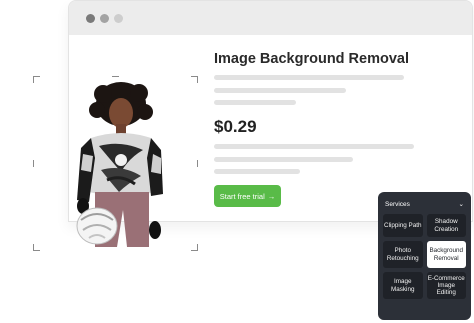 The image size is (474, 323). Describe the element at coordinates (446, 285) in the screenshot. I see `service-ecommerce-image-editing: E-Commerce Image Editing` at that location.